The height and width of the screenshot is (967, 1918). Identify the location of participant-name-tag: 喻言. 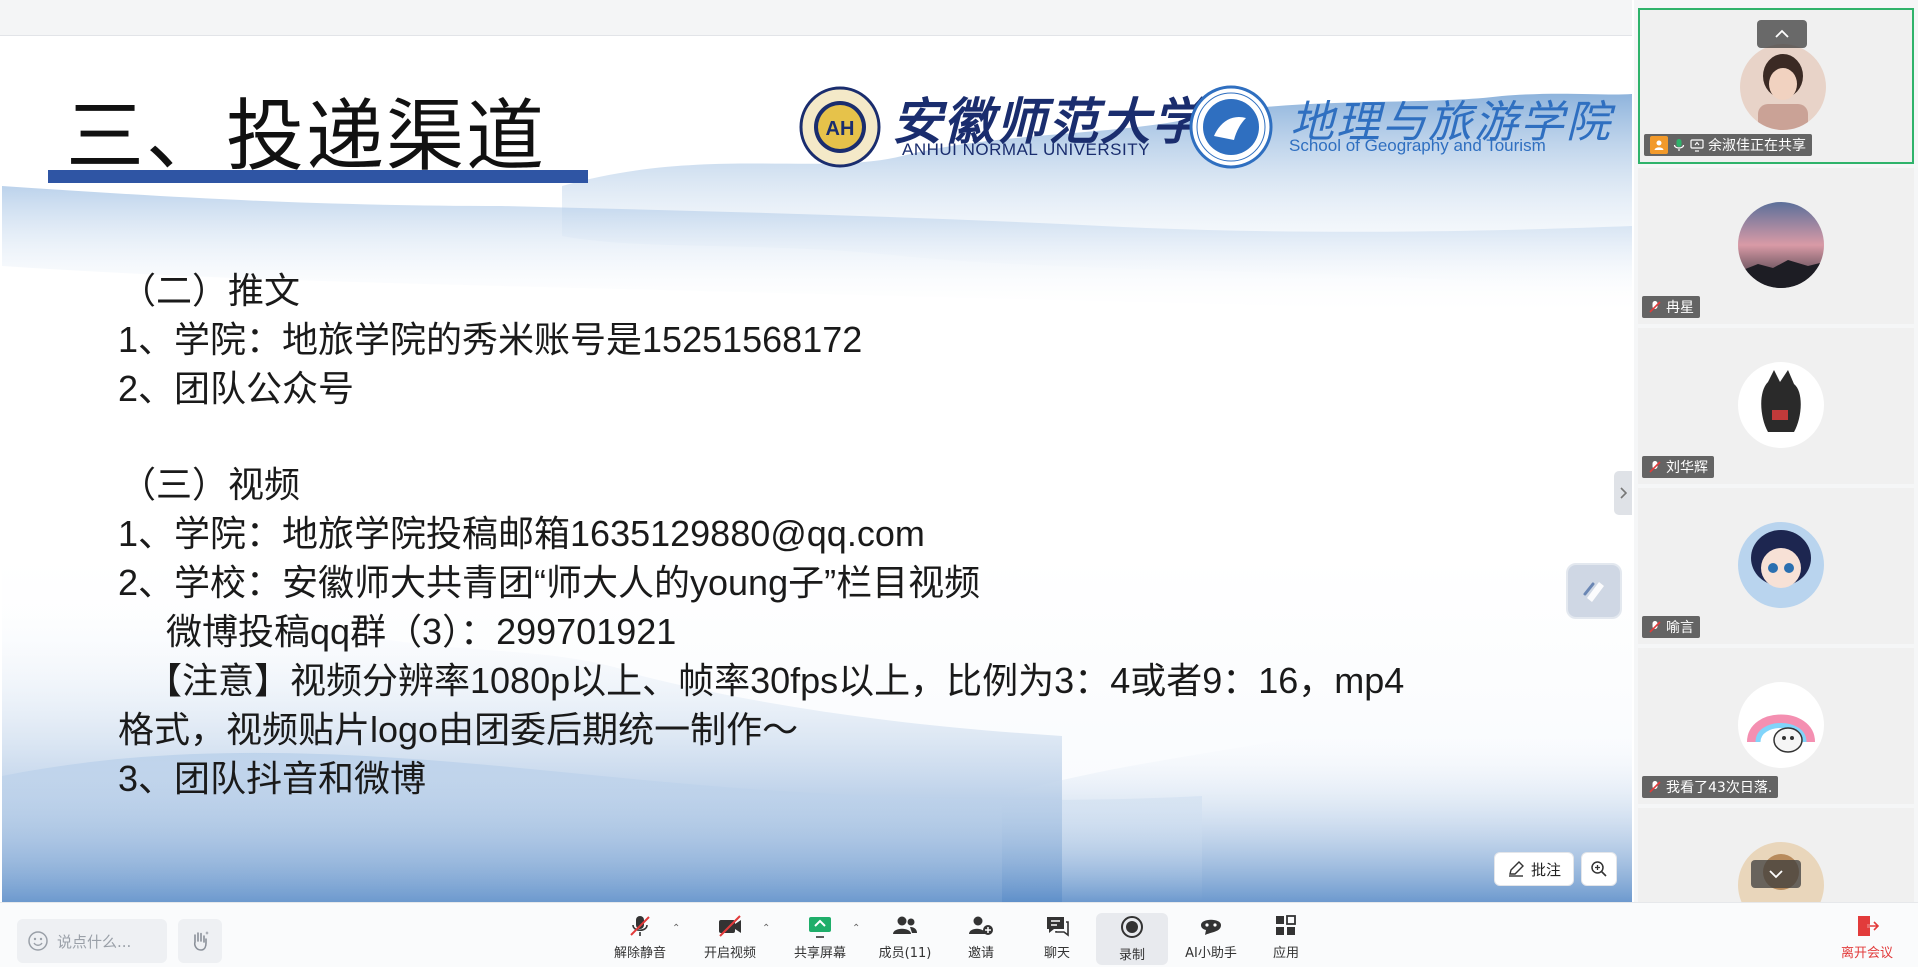
(1671, 627).